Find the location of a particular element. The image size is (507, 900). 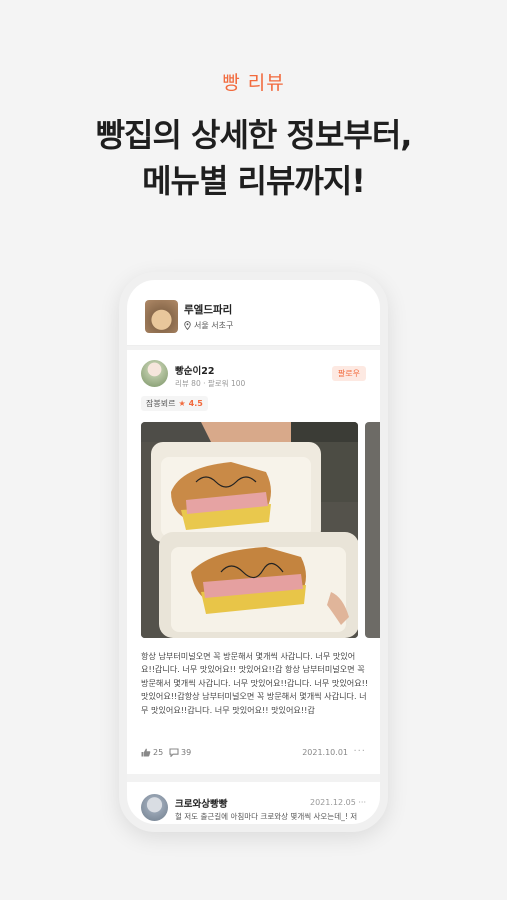

comment-count: 39 is located at coordinates (186, 752).